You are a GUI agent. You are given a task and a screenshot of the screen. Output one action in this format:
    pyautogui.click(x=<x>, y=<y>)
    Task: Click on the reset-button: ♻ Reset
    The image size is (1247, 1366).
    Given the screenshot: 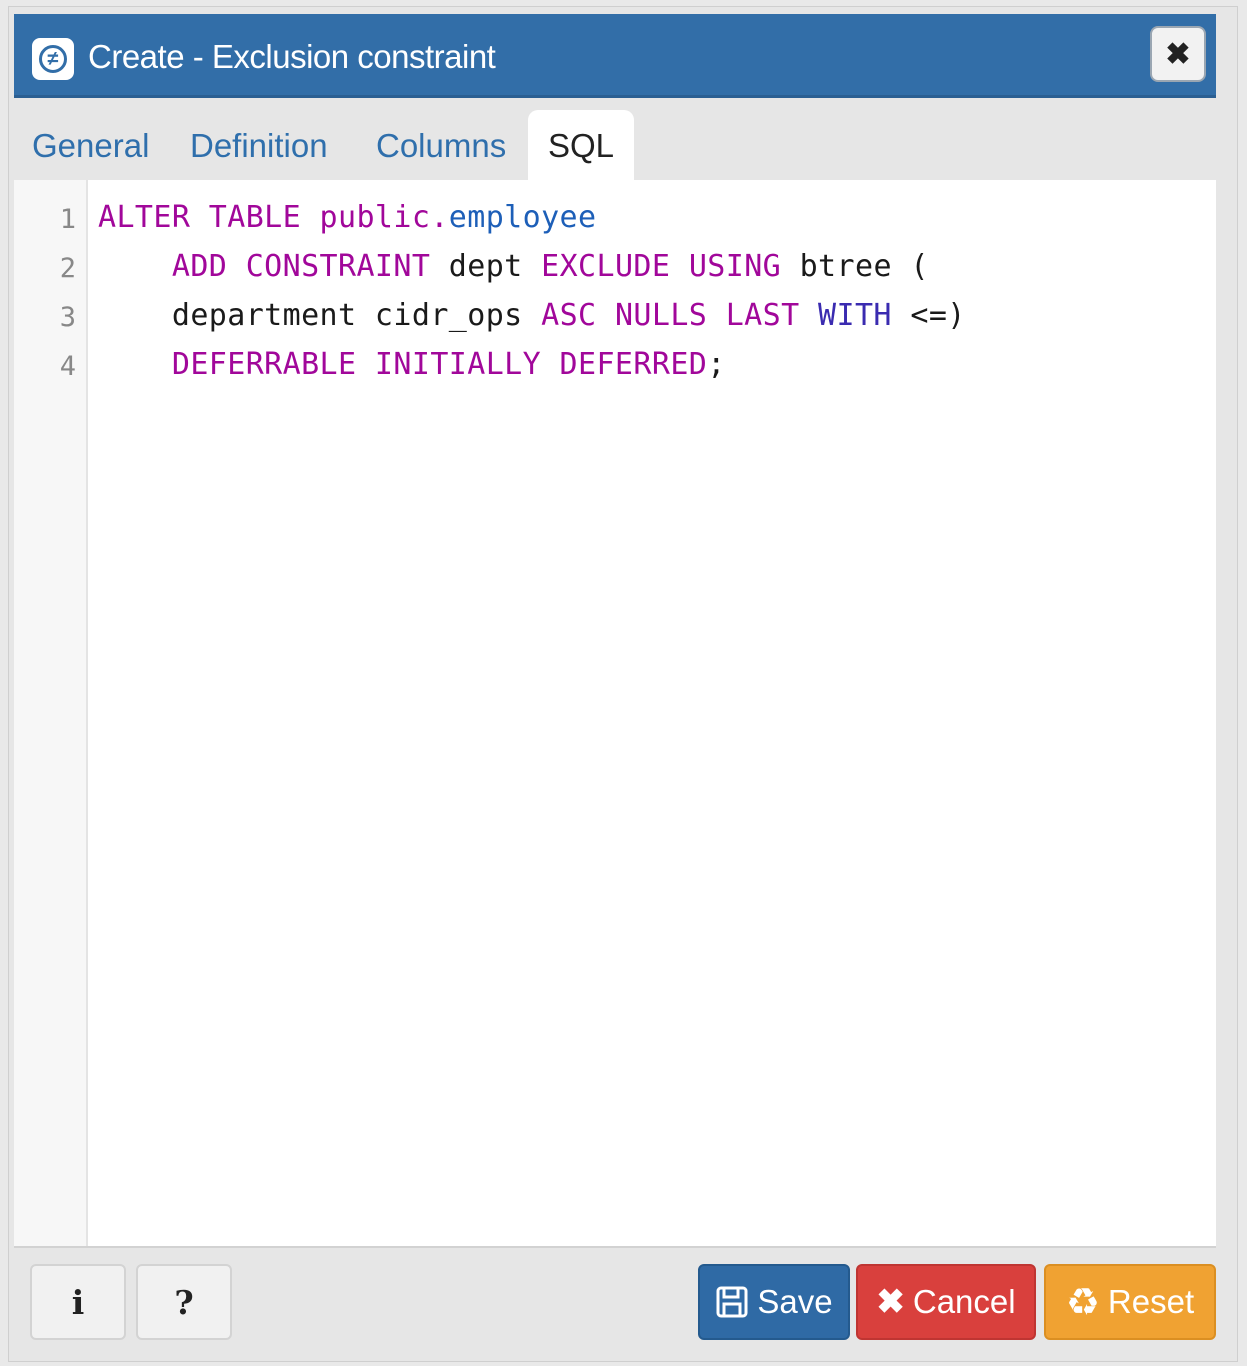 What is the action you would take?
    pyautogui.click(x=1130, y=1302)
    